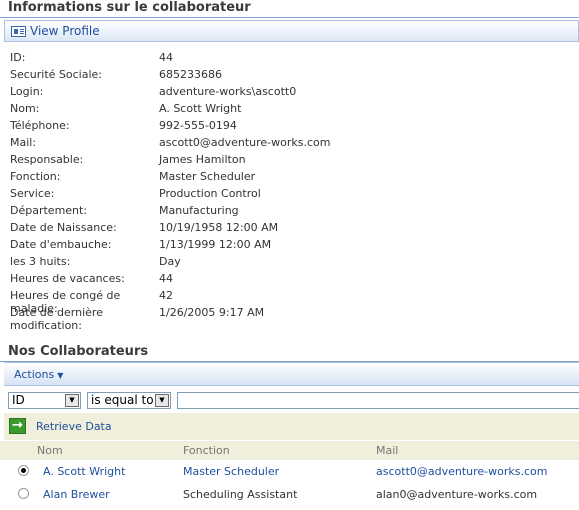 This screenshot has height=510, width=579. I want to click on detail-row: Date de Naissance: 10/19/1958 12:00 AM, so click(170, 229).